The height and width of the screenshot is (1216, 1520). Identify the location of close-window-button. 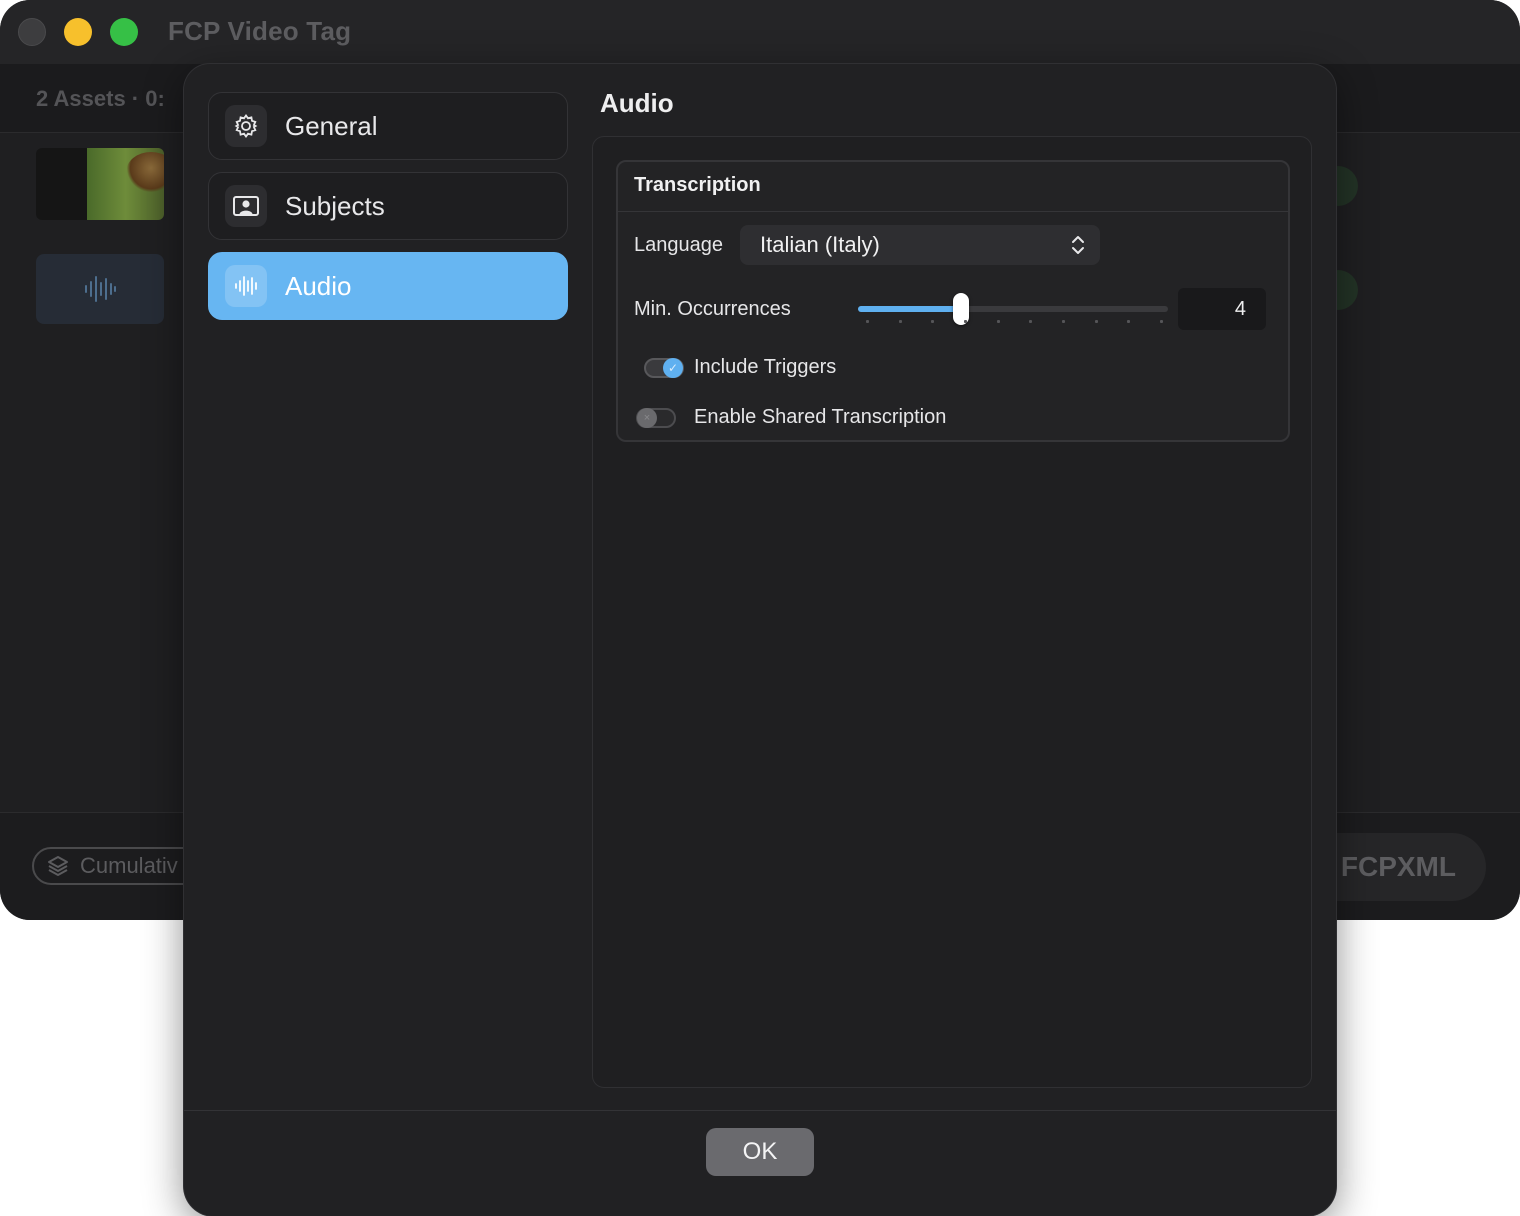
(32, 32).